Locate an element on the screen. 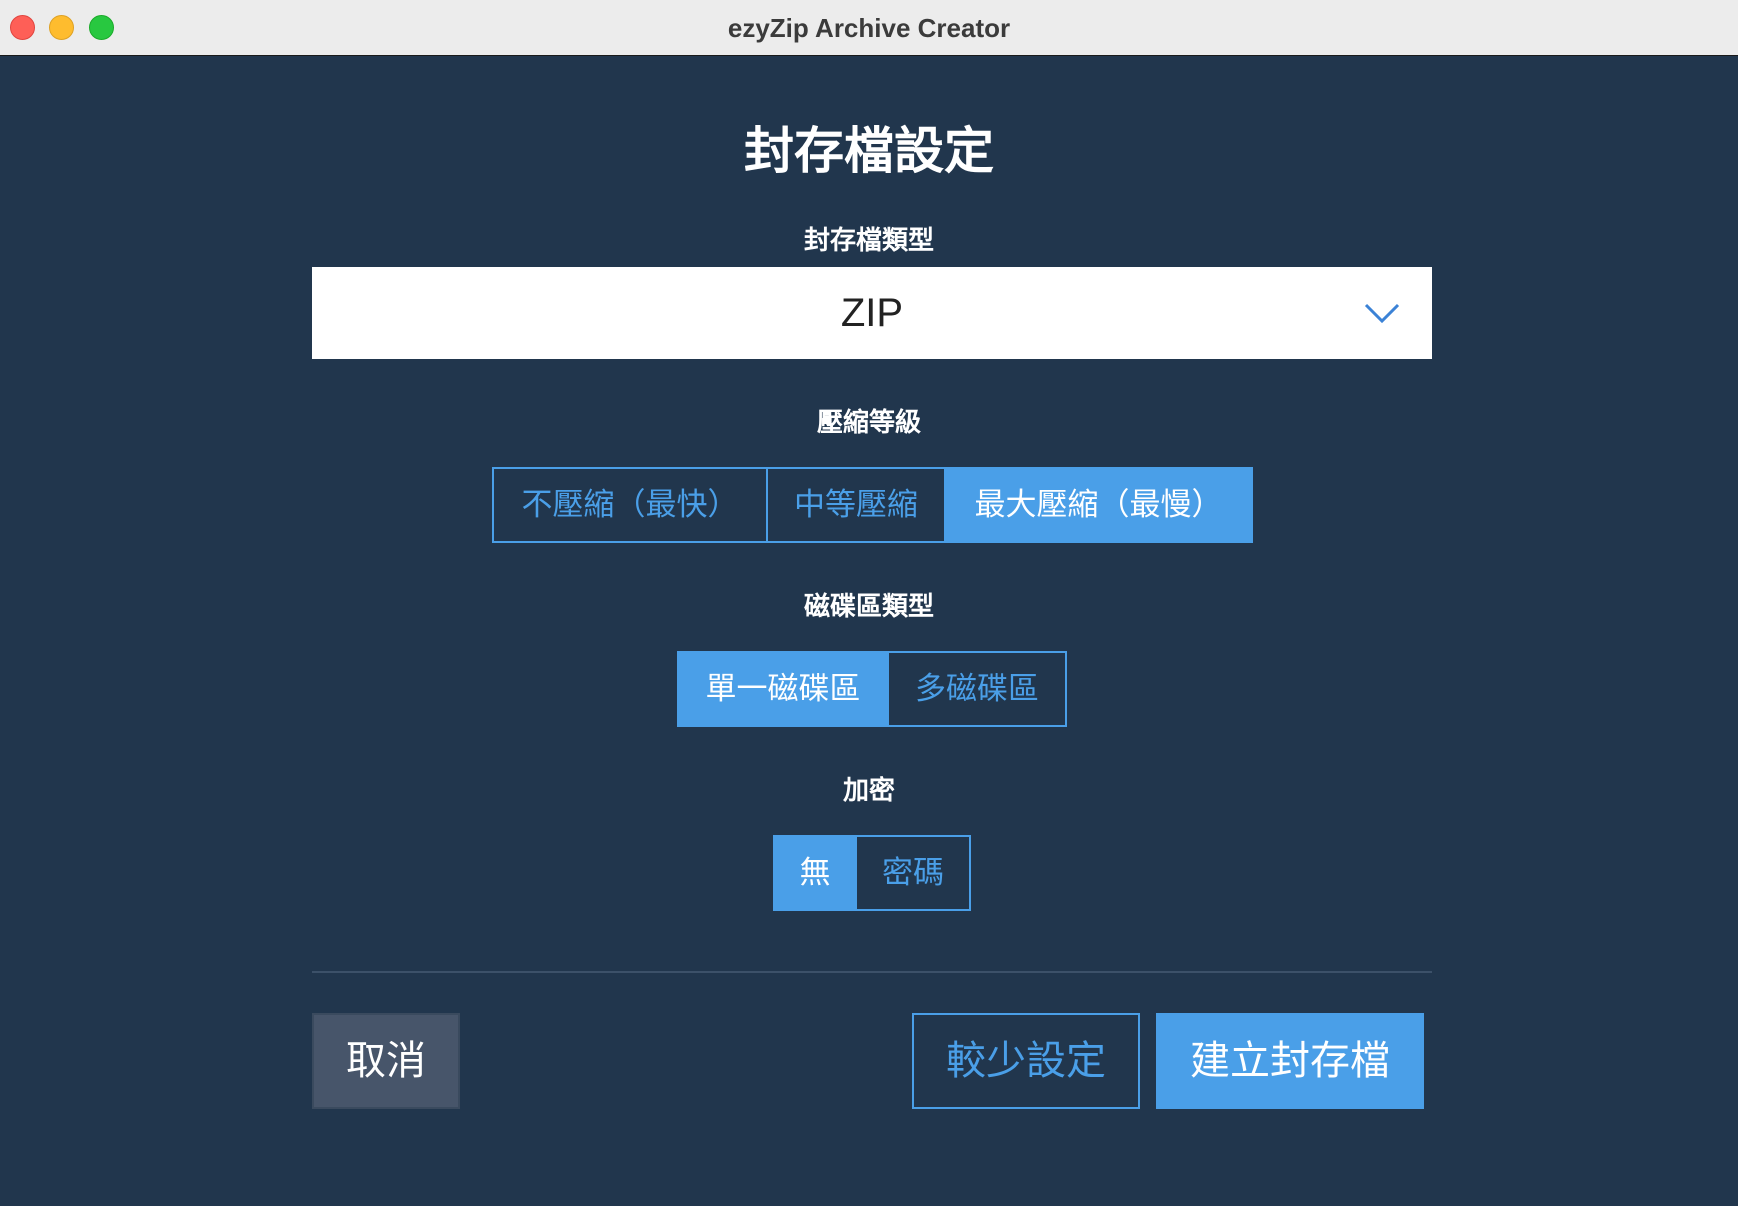 The width and height of the screenshot is (1738, 1206). volume-type-label: 磁碟區類型 is located at coordinates (868, 607).